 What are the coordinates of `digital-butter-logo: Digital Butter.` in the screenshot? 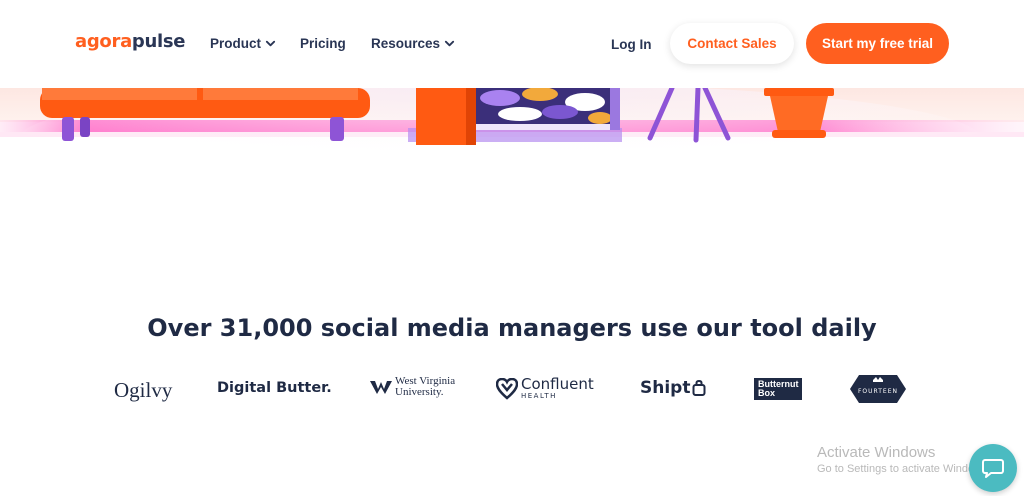 It's located at (274, 388).